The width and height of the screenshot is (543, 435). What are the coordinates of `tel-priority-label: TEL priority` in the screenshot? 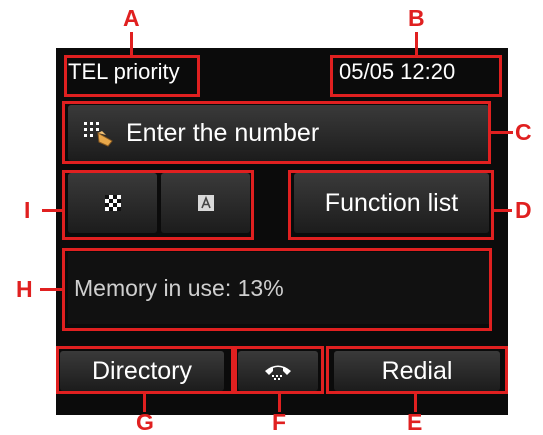 It's located at (124, 71).